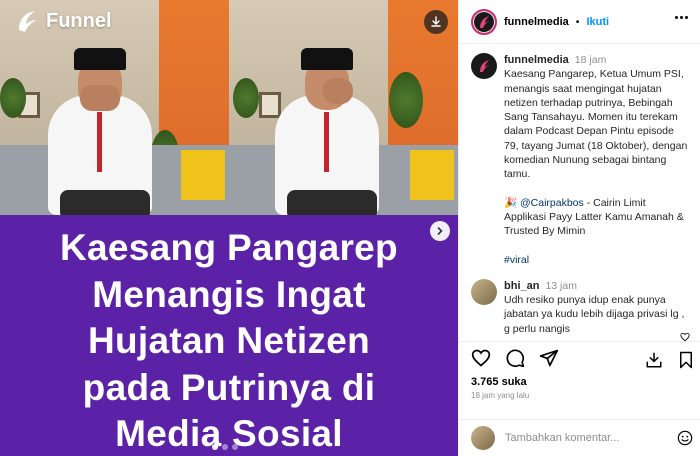 Image resolution: width=700 pixels, height=456 pixels. What do you see at coordinates (685, 439) in the screenshot?
I see `emoji-icon` at bounding box center [685, 439].